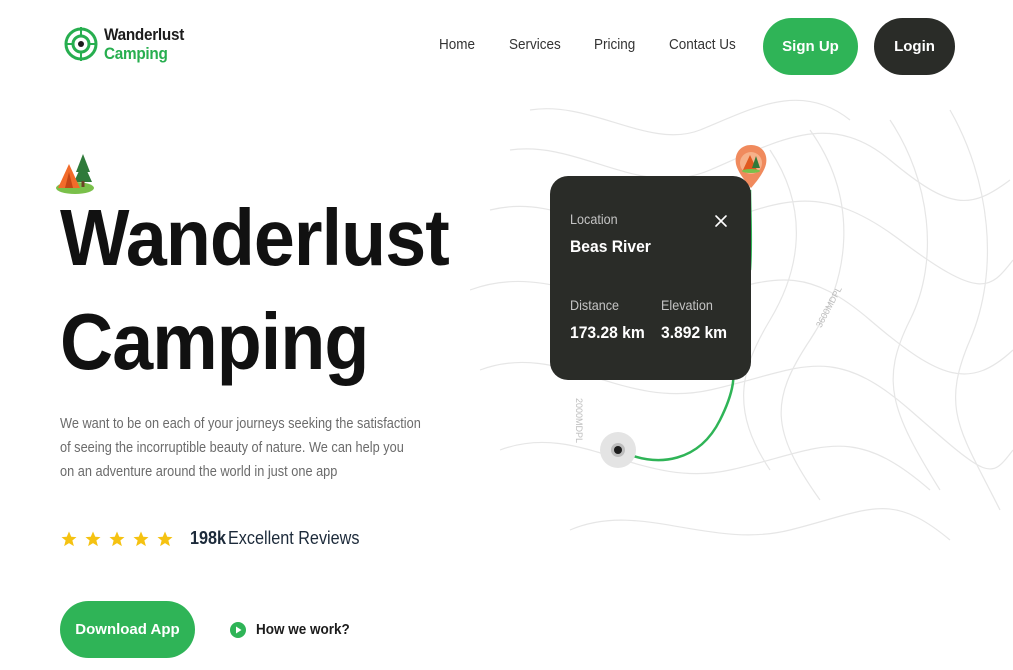  Describe the element at coordinates (595, 305) in the screenshot. I see `distance-label: Distance` at that location.